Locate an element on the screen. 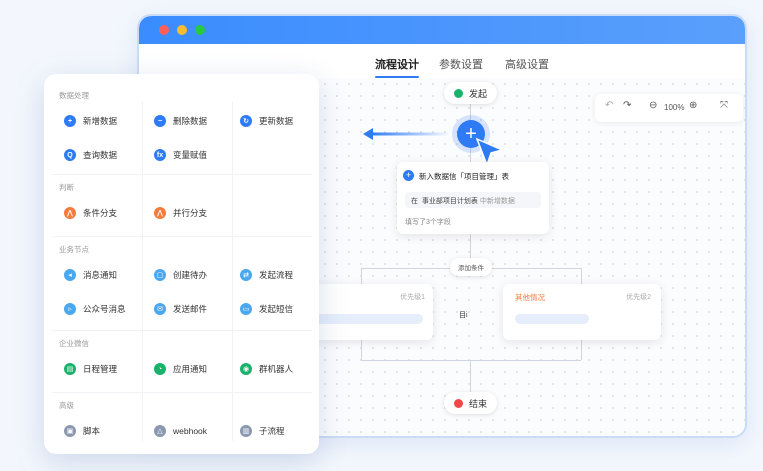 The image size is (763, 471). todo-icon: ▢ is located at coordinates (160, 275).